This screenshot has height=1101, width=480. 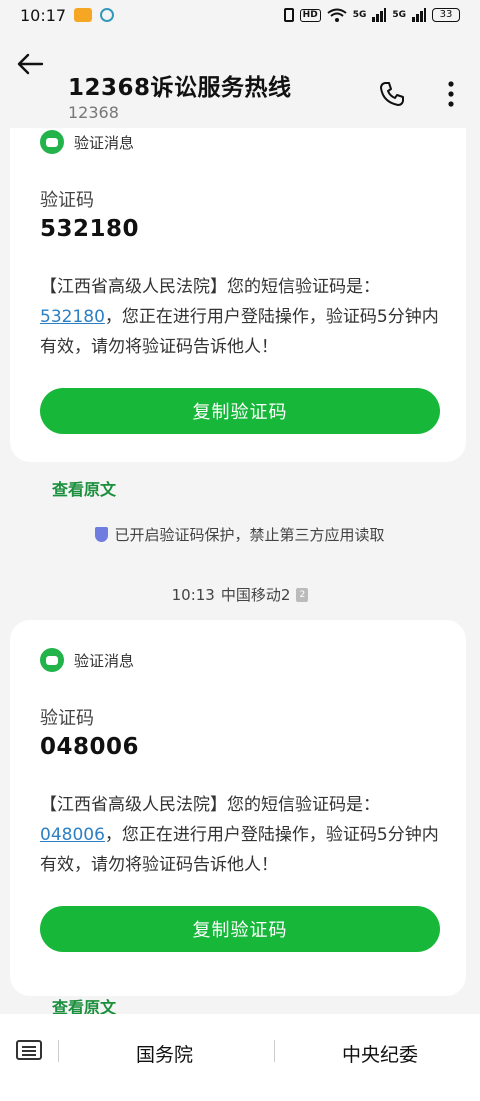 I want to click on status-right: HD 5G 5G 33, so click(x=371, y=15).